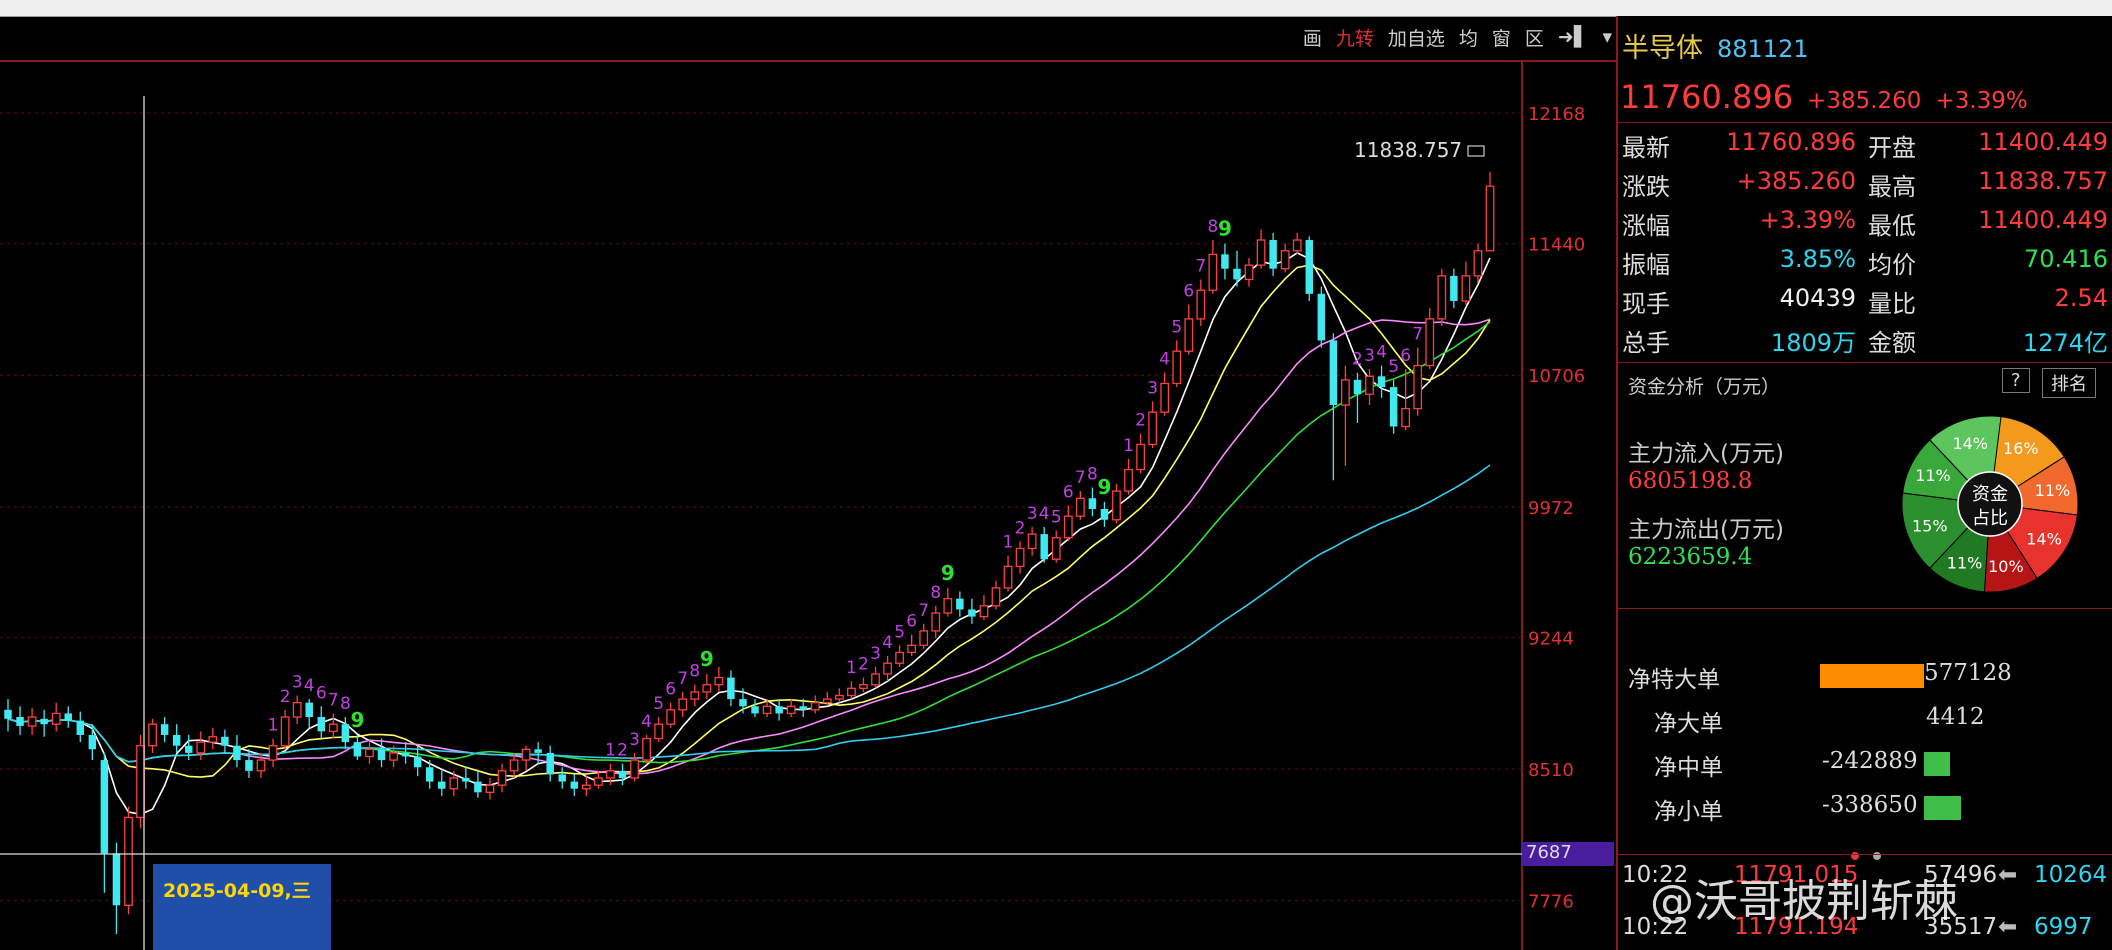 The image size is (2112, 950). I want to click on help-button: ?, so click(2016, 380).